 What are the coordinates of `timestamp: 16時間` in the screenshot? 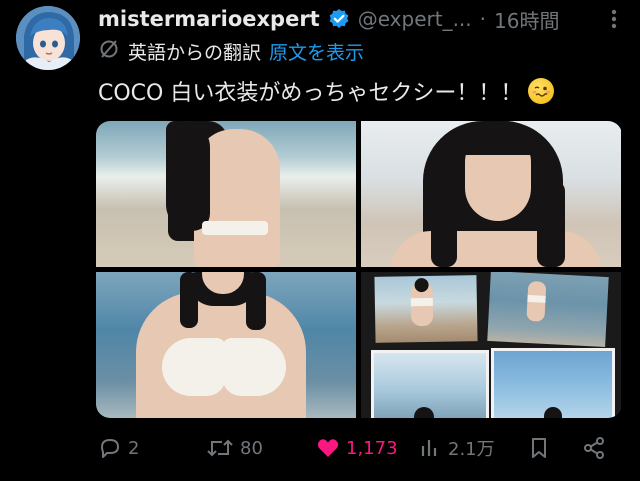 It's located at (526, 19).